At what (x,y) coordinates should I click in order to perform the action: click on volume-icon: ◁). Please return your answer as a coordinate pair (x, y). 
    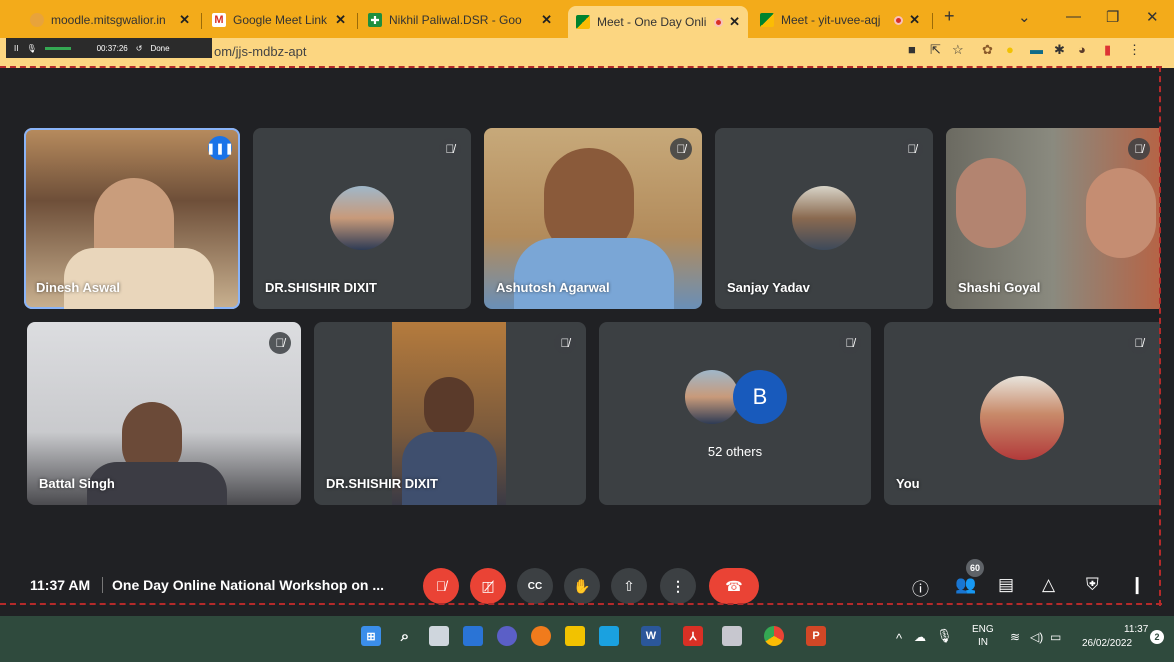
    Looking at the image, I should click on (1036, 637).